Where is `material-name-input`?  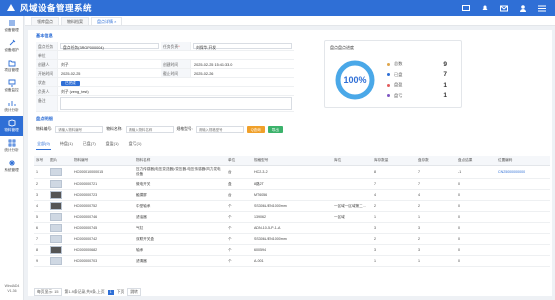 material-name-input is located at coordinates (149, 129).